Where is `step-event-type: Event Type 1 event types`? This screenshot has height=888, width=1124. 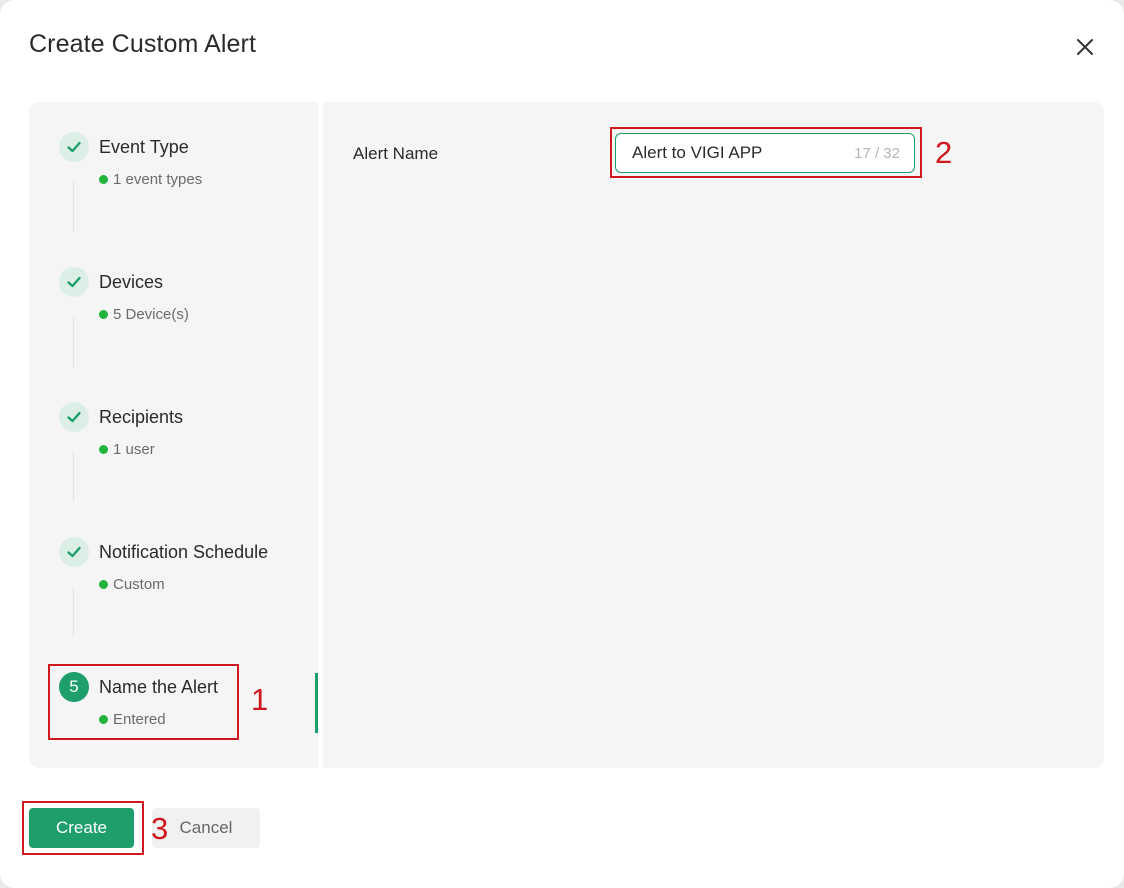 step-event-type: Event Type 1 event types is located at coordinates (179, 145).